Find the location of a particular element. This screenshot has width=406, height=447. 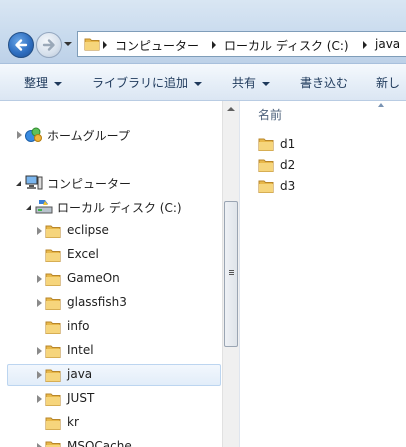

scroll-up-icon is located at coordinates (231, 109).